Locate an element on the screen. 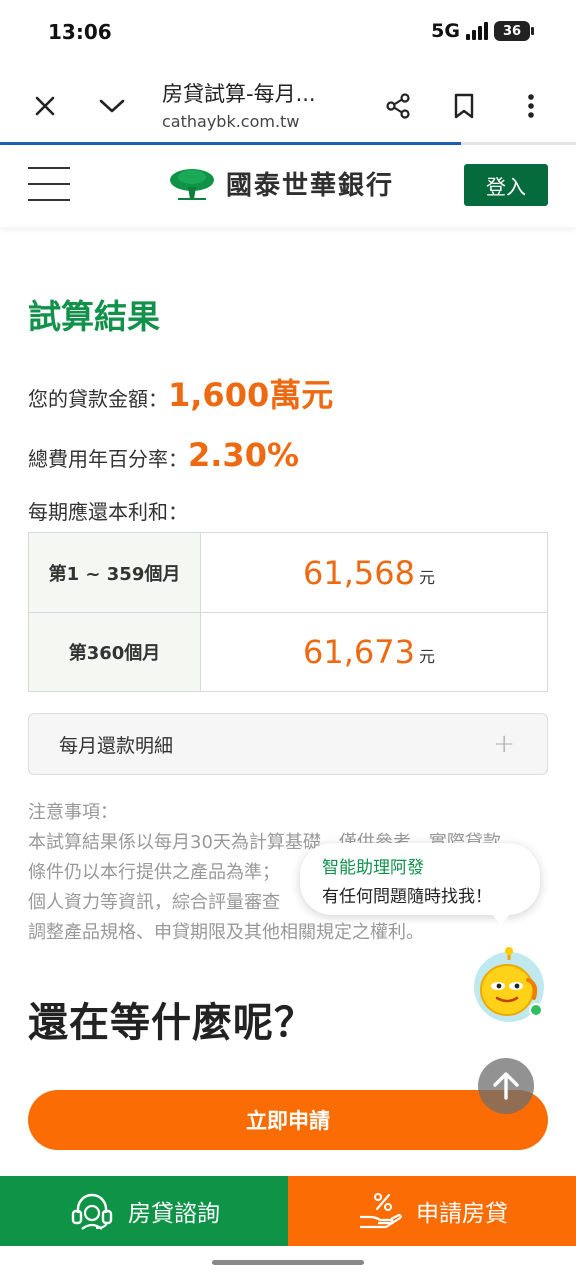  mortgage-consult-button: 房貸諮詢 is located at coordinates (144, 1211).